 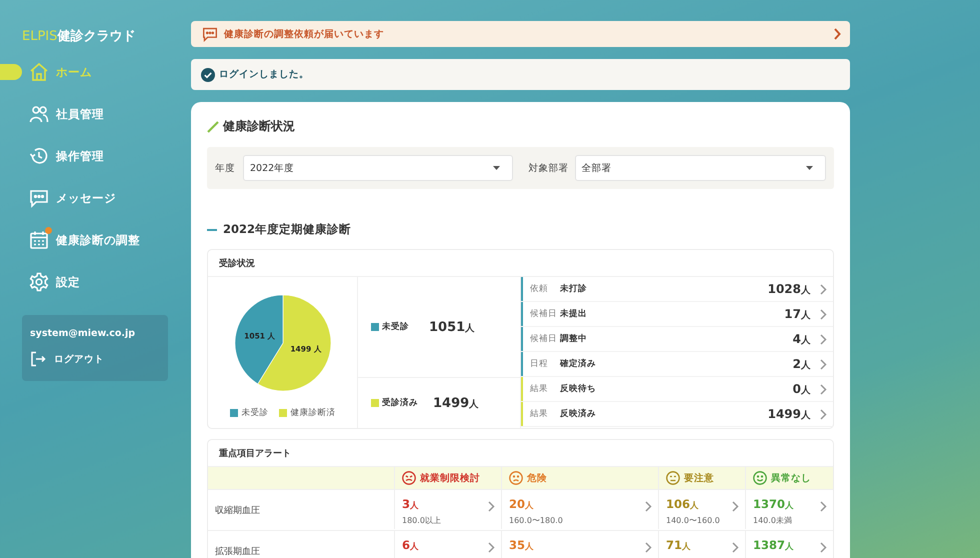 What do you see at coordinates (673, 478) in the screenshot?
I see `neutral-face-icon` at bounding box center [673, 478].